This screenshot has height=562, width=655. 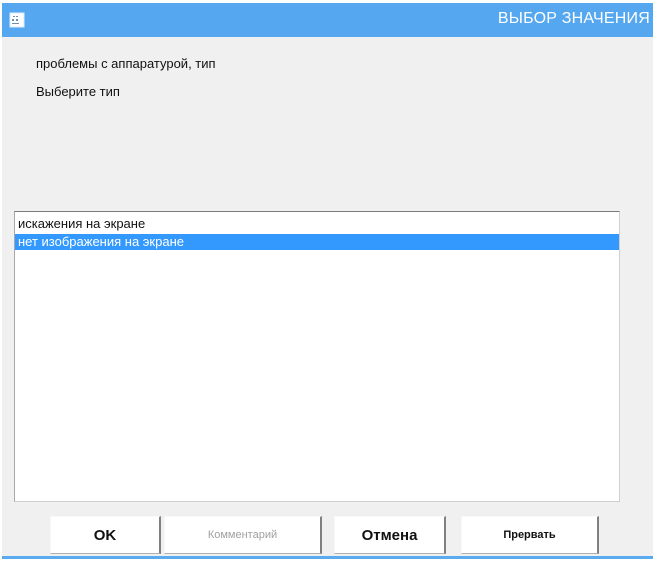 I want to click on prompt-field-name: проблемы с аппаратурой, тип, so click(x=126, y=63).